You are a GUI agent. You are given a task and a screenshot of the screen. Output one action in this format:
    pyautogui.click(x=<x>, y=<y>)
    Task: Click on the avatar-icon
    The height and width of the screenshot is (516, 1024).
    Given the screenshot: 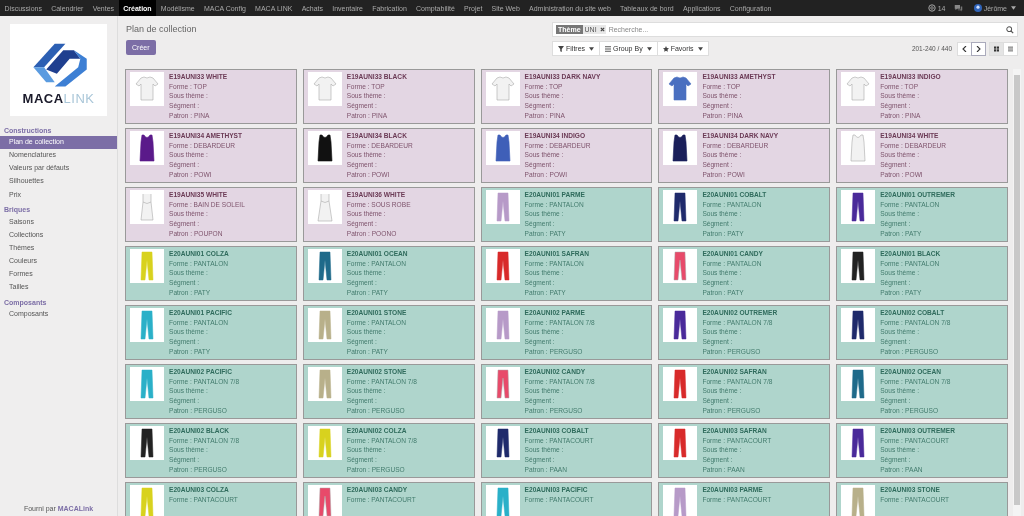 What is the action you would take?
    pyautogui.click(x=977, y=8)
    